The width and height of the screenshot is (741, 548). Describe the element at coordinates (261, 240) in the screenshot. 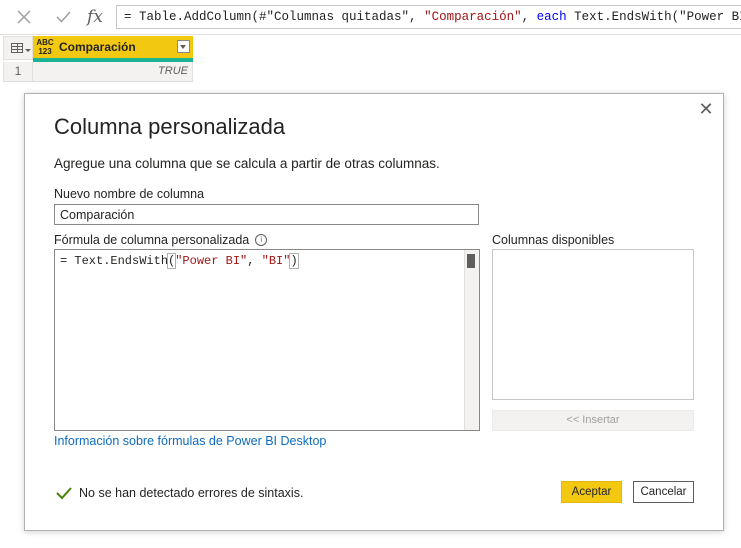

I see `info-icon: i` at that location.